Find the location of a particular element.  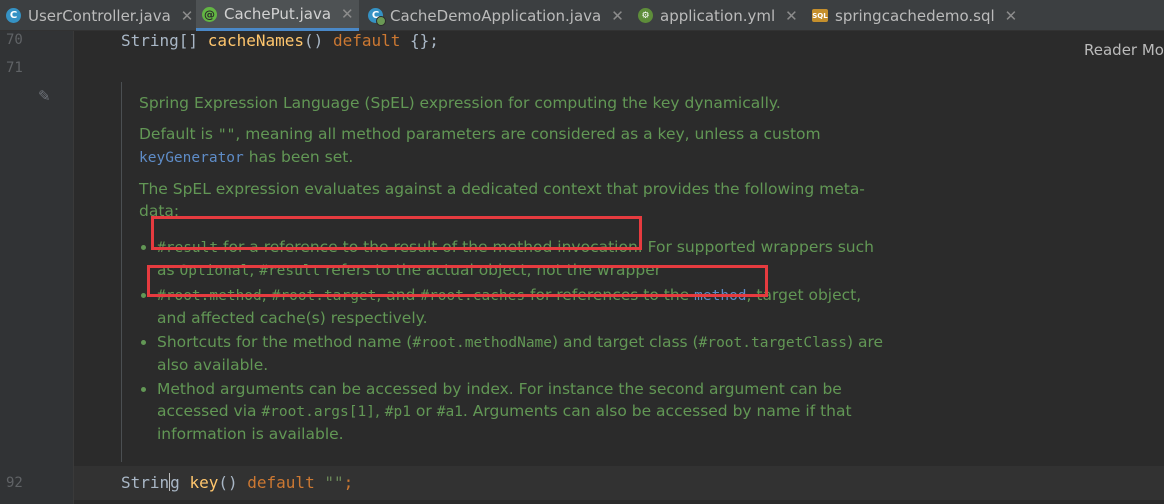

doc-code: #root.methodName is located at coordinates (482, 343).